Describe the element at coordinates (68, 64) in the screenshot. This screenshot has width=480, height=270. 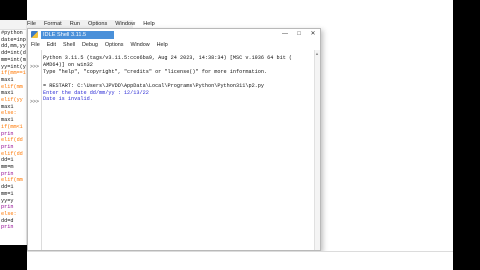
I see `shell-output-line: AMD64)] on win32` at that location.